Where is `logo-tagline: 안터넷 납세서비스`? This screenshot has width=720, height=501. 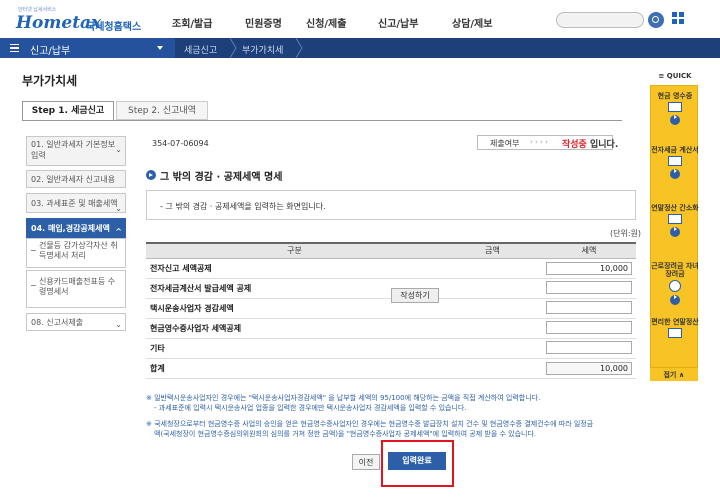 logo-tagline: 안터넷 납세서비스 is located at coordinates (37, 10).